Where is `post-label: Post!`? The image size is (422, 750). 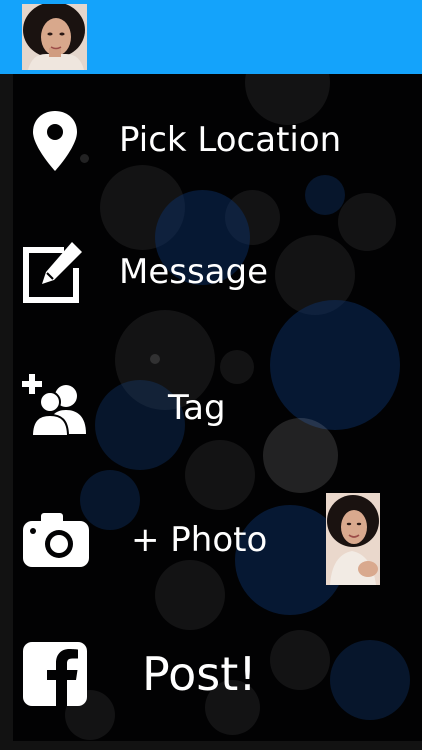 post-label: Post! is located at coordinates (199, 674).